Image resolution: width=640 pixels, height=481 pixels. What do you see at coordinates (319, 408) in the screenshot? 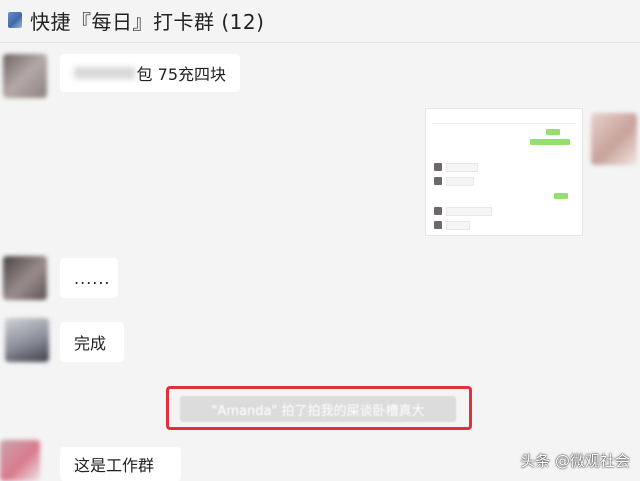
I see `highlight-box` at bounding box center [319, 408].